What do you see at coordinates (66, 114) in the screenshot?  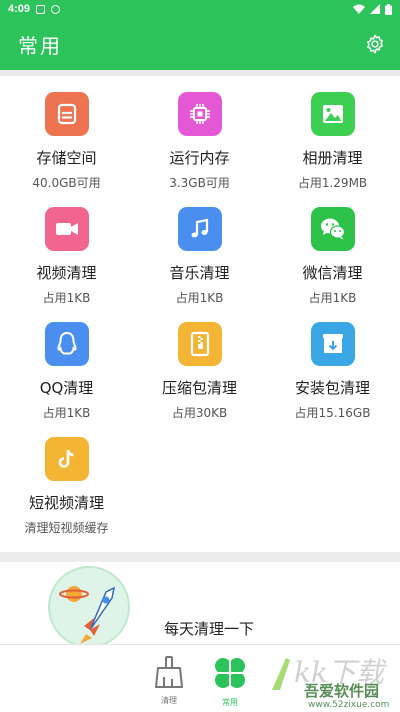 I see `storage-icon` at bounding box center [66, 114].